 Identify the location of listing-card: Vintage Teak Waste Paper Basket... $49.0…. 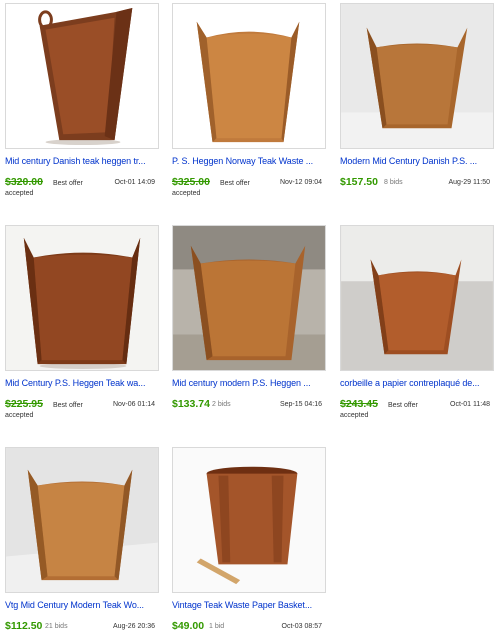
(249, 543).